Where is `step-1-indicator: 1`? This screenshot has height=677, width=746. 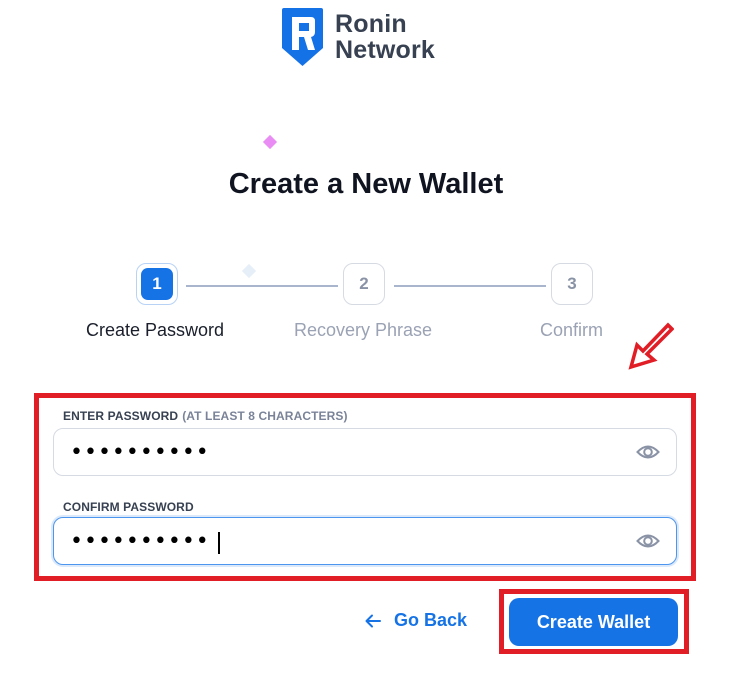
step-1-indicator: 1 is located at coordinates (157, 284).